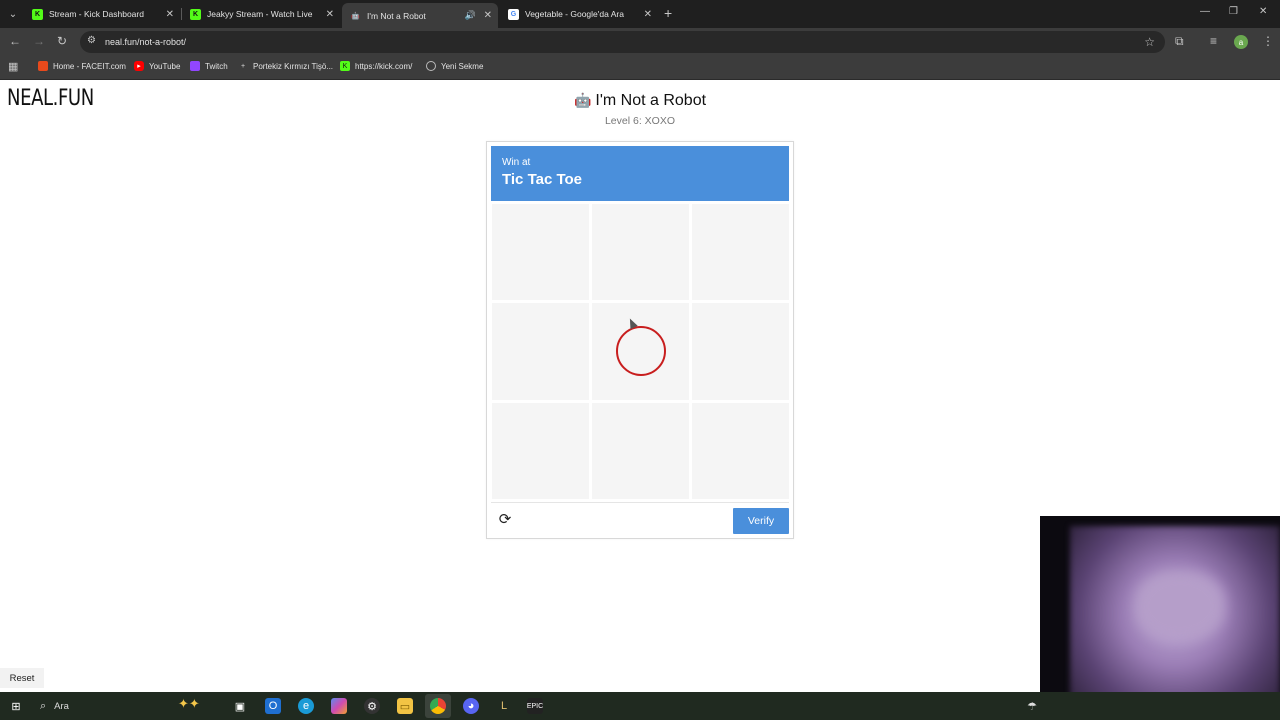 The image size is (1280, 720). I want to click on page-title: 🤖 I'm Not a Robot, so click(640, 101).